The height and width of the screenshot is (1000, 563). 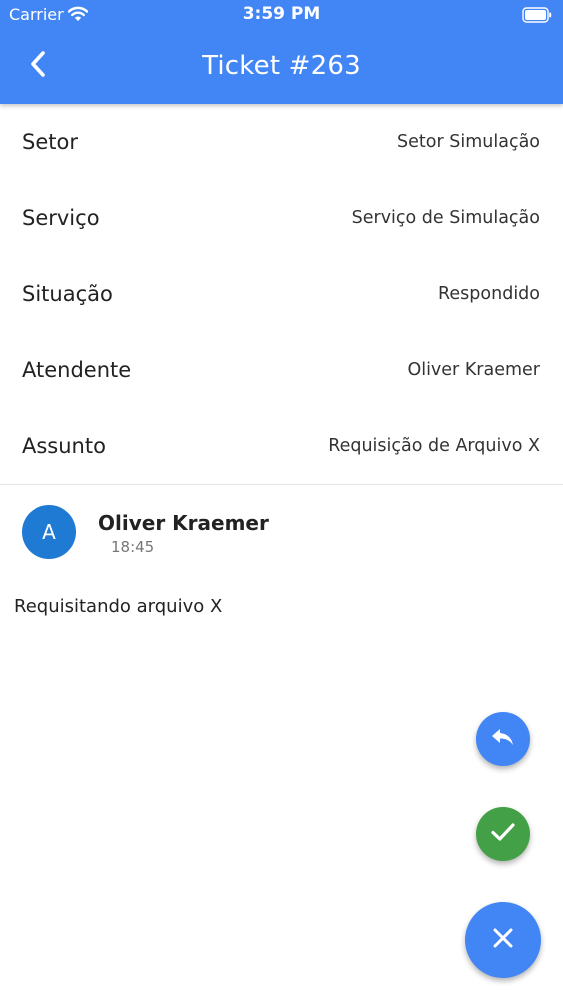 What do you see at coordinates (64, 446) in the screenshot?
I see `detail-label: Assunto` at bounding box center [64, 446].